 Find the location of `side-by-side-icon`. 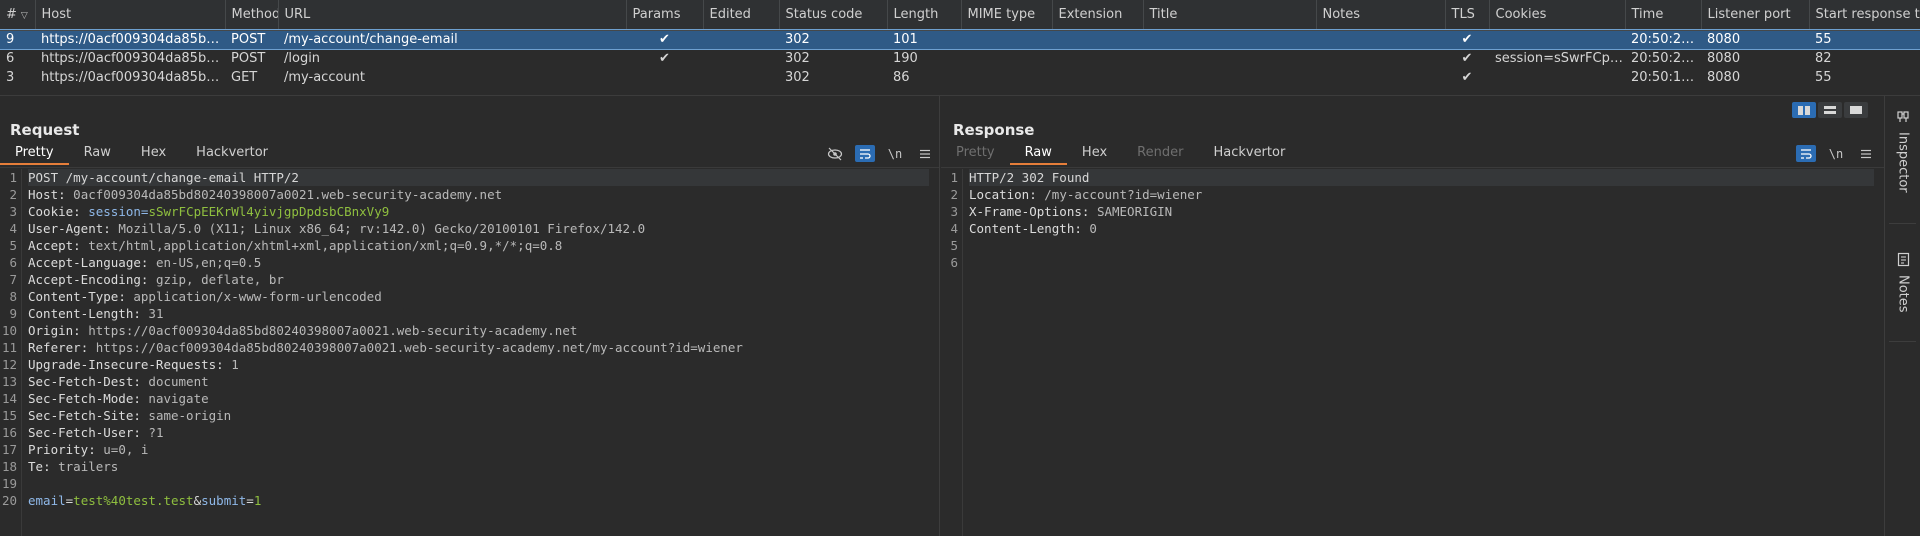

side-by-side-icon is located at coordinates (1804, 110).